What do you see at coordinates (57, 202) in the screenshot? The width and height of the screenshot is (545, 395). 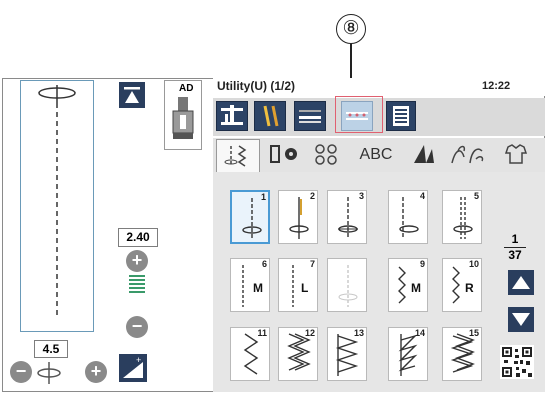 I see `preview-stitch-icon` at bounding box center [57, 202].